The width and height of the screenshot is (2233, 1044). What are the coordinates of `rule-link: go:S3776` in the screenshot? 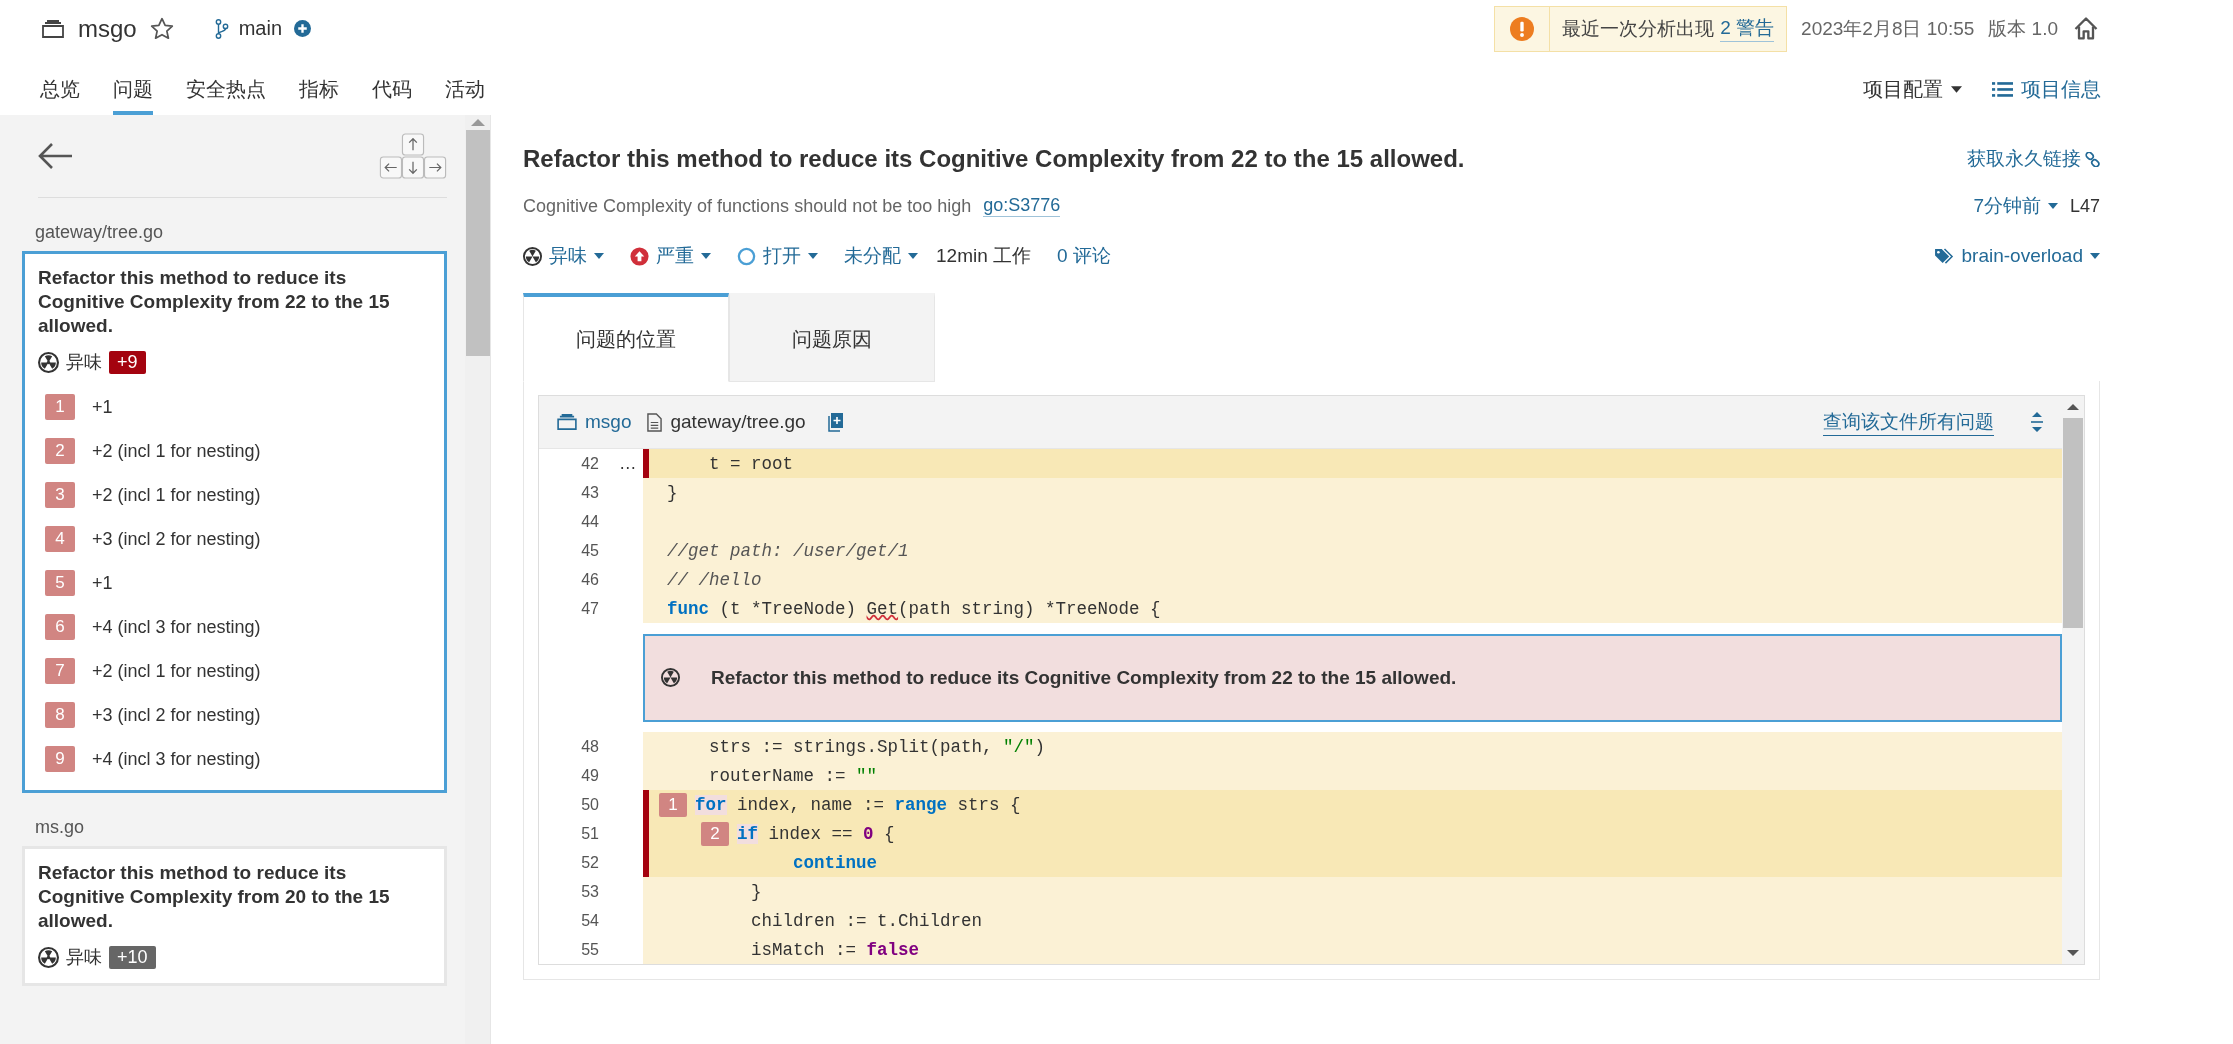 It's located at (1022, 206).